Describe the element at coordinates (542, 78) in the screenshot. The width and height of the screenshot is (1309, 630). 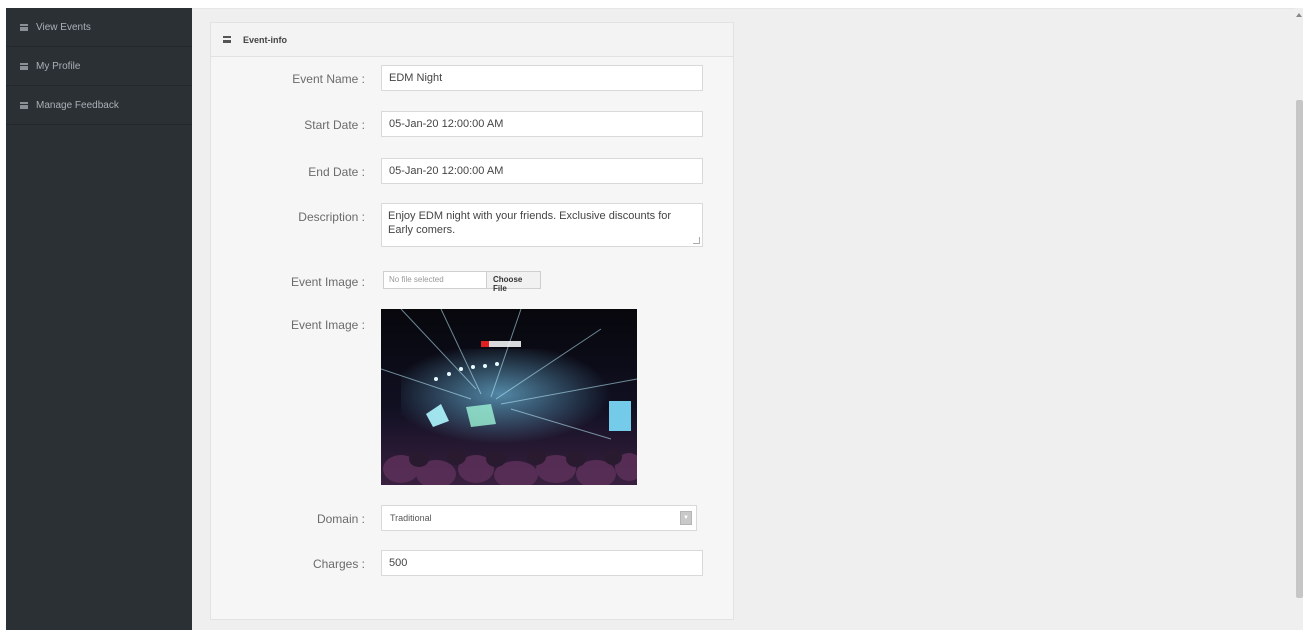
I see `event-name-input: EDM Night` at that location.